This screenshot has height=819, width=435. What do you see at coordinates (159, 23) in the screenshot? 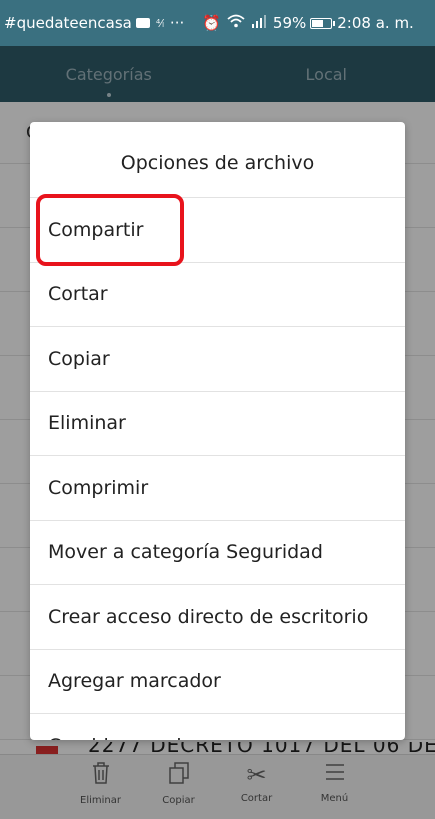
I see `nfc-icon: ⁴⁄ₗ` at bounding box center [159, 23].